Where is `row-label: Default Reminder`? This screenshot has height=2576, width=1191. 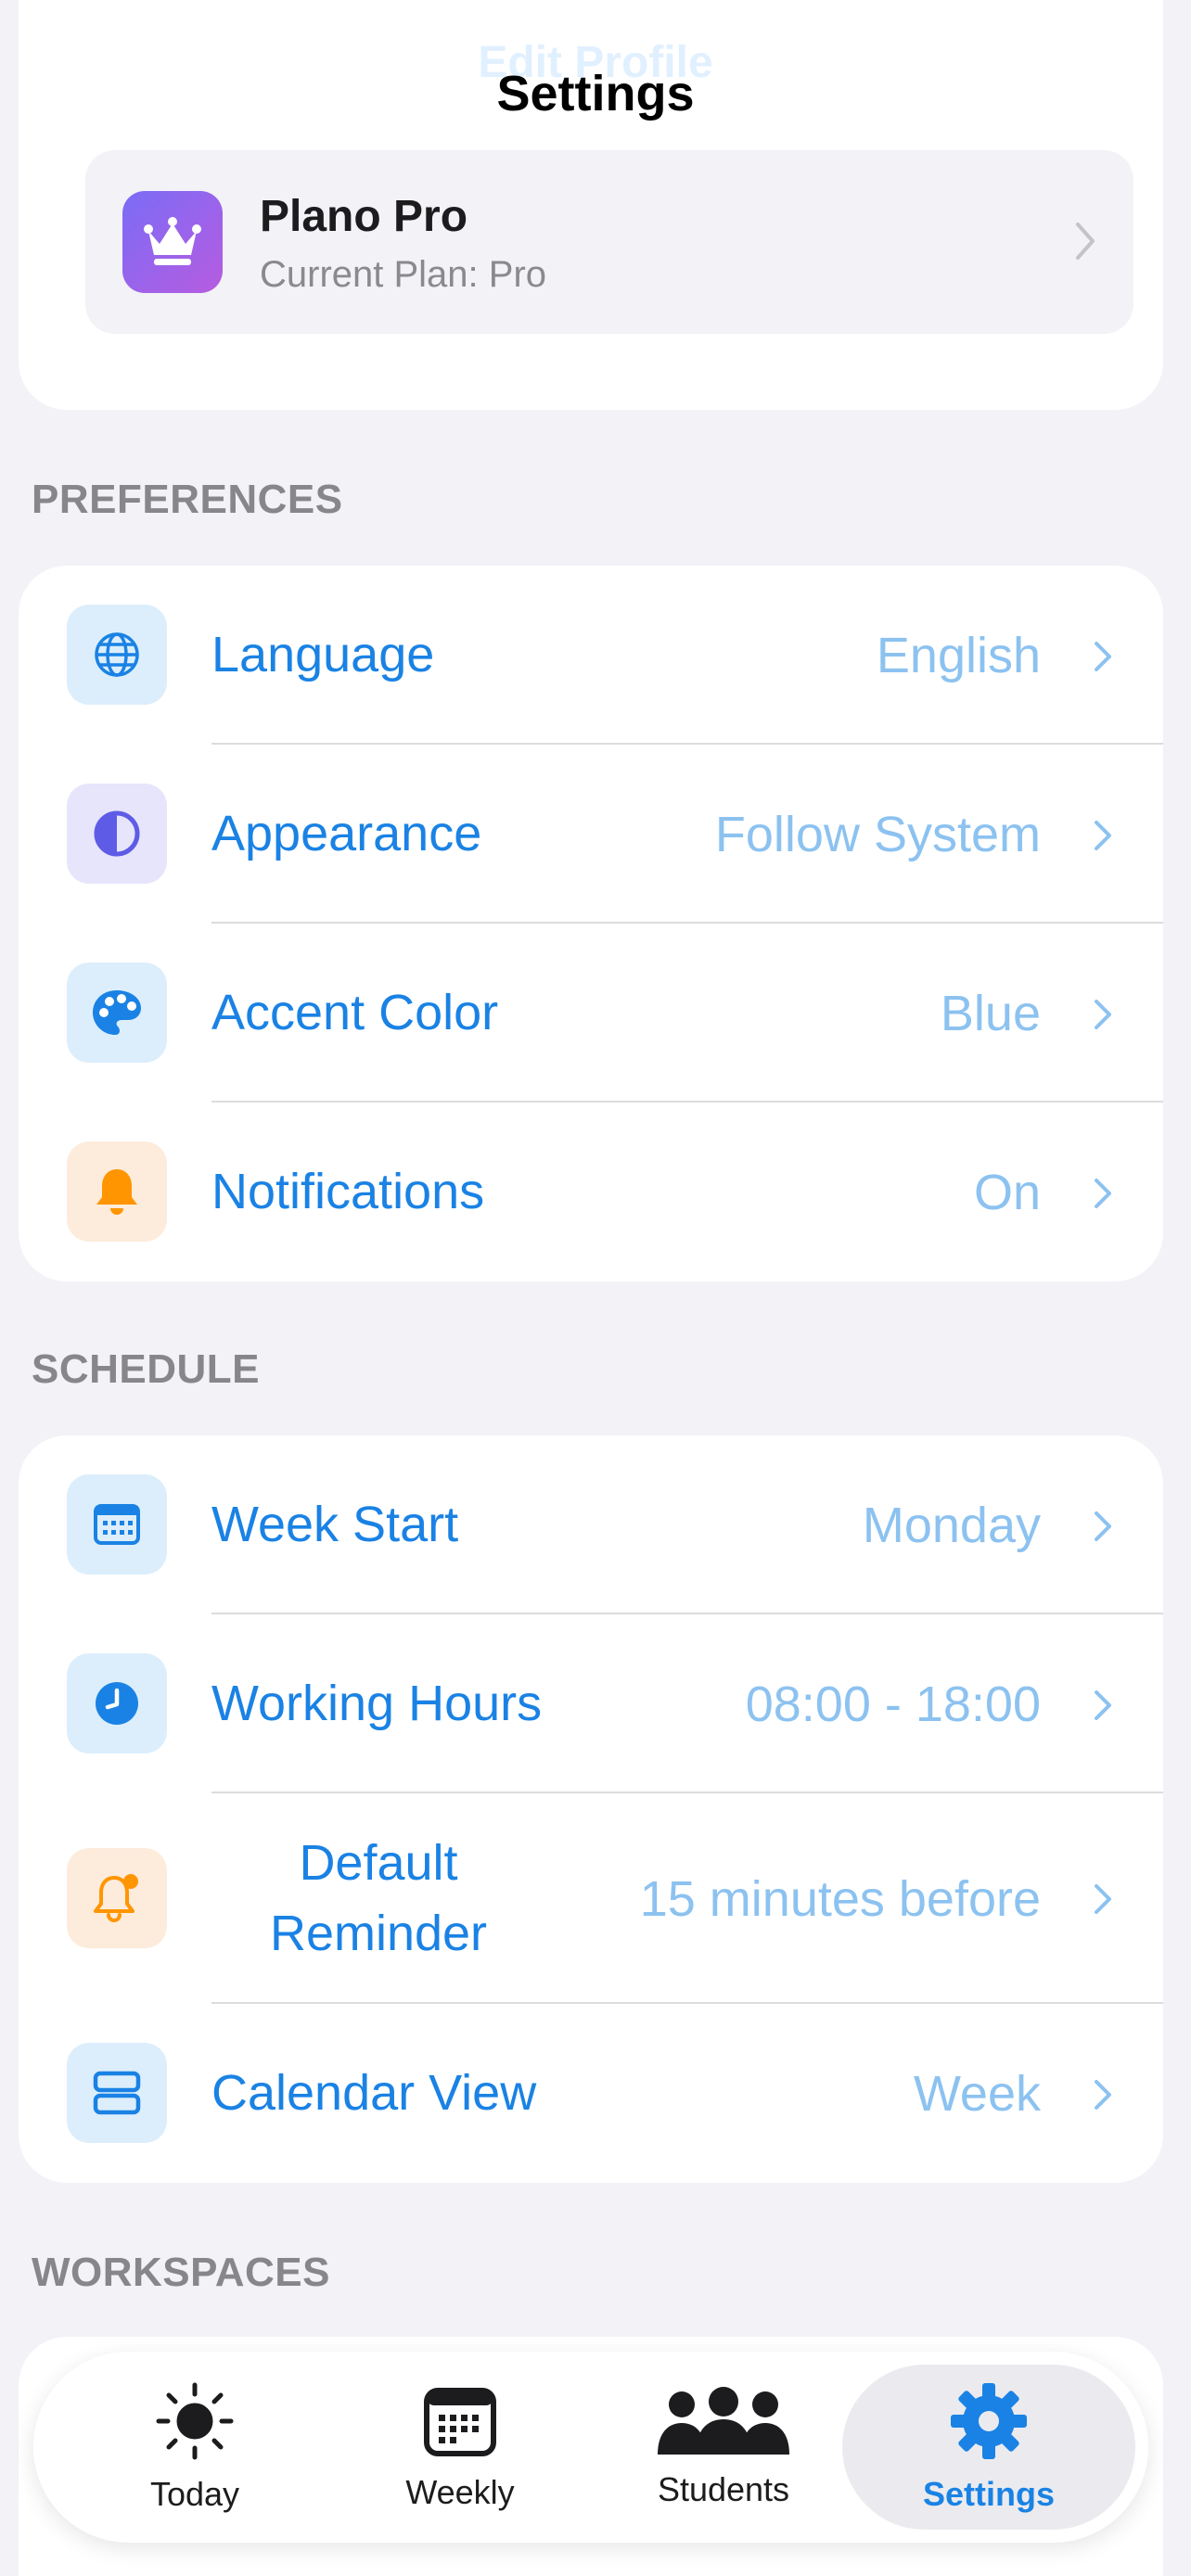
row-label: Default Reminder is located at coordinates (378, 1898).